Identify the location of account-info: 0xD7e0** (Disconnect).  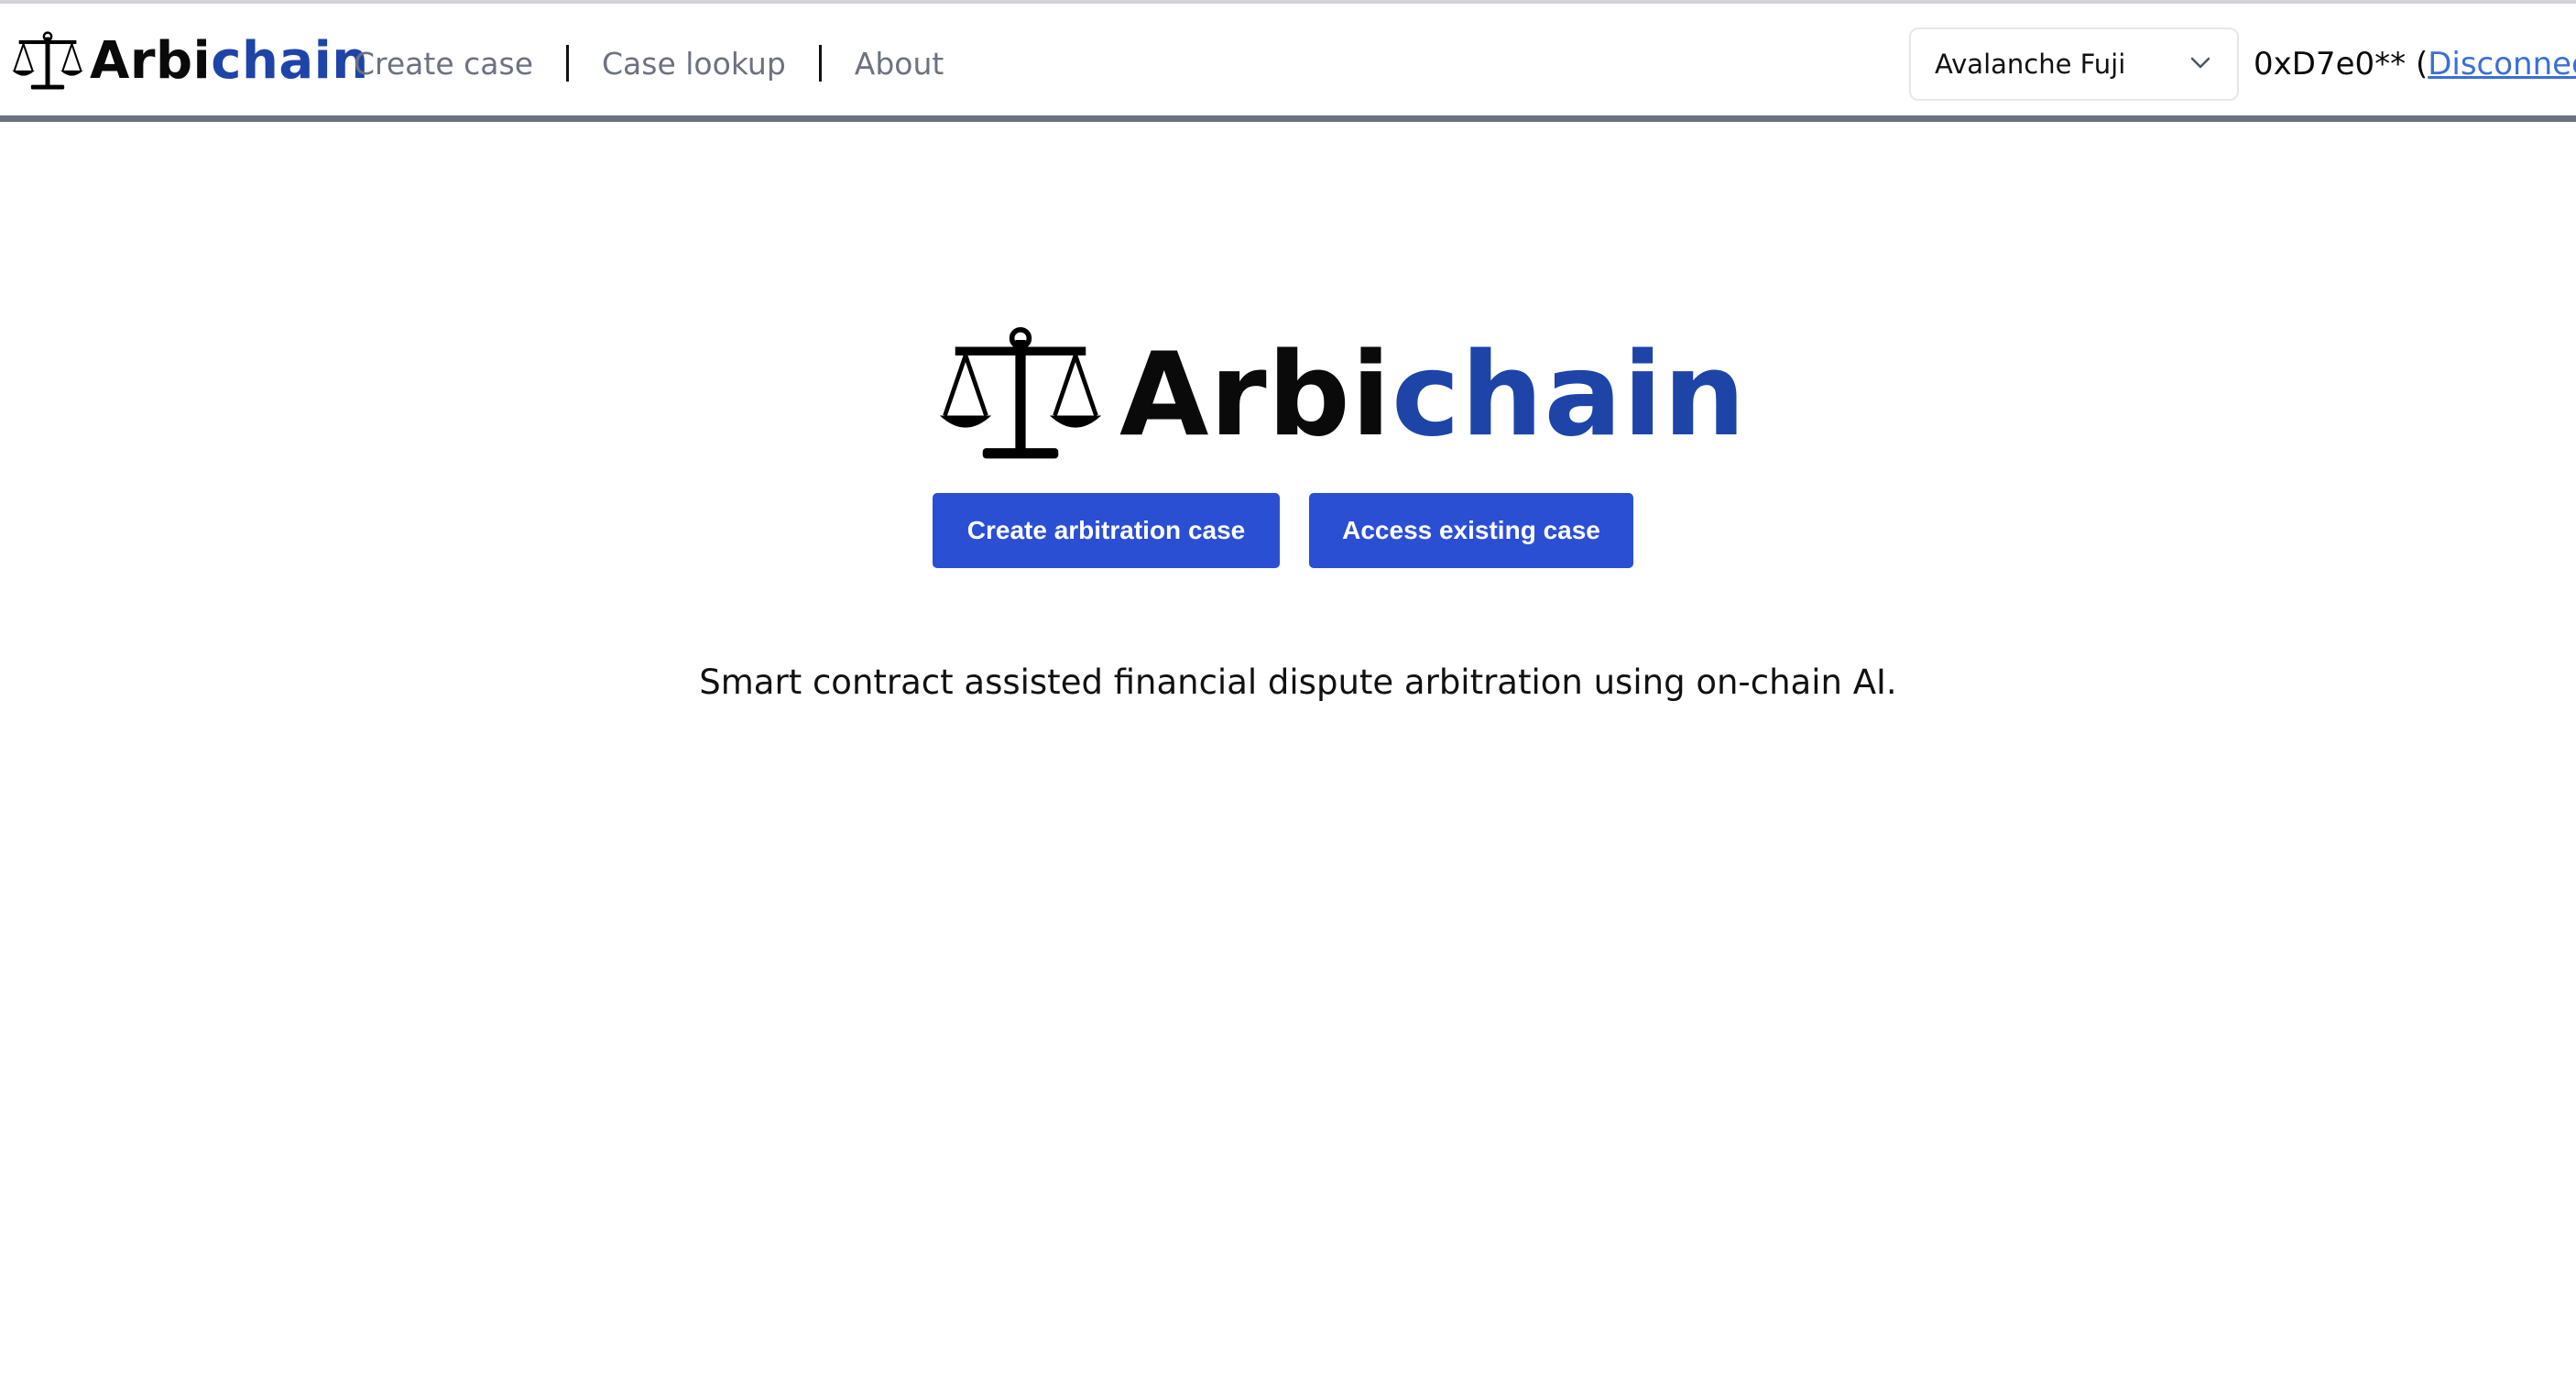
(2415, 64).